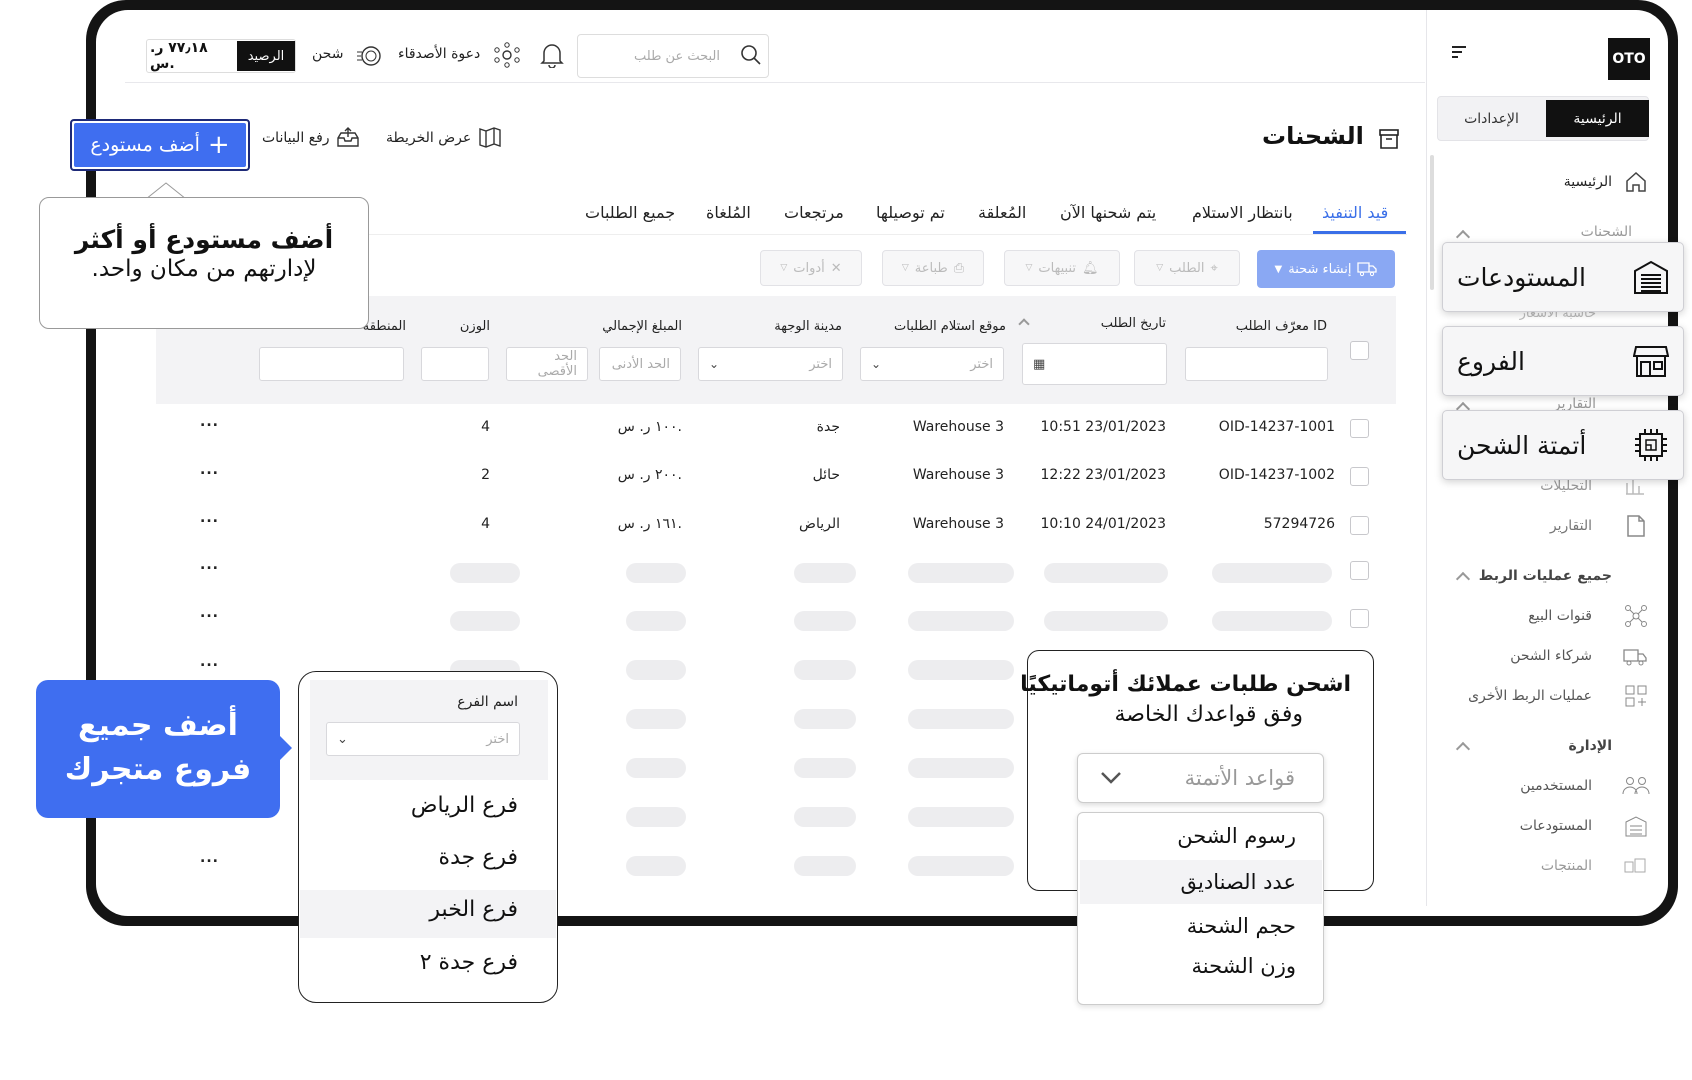  What do you see at coordinates (1566, 866) in the screenshot?
I see `sidebar-item-products: المنتجات` at bounding box center [1566, 866].